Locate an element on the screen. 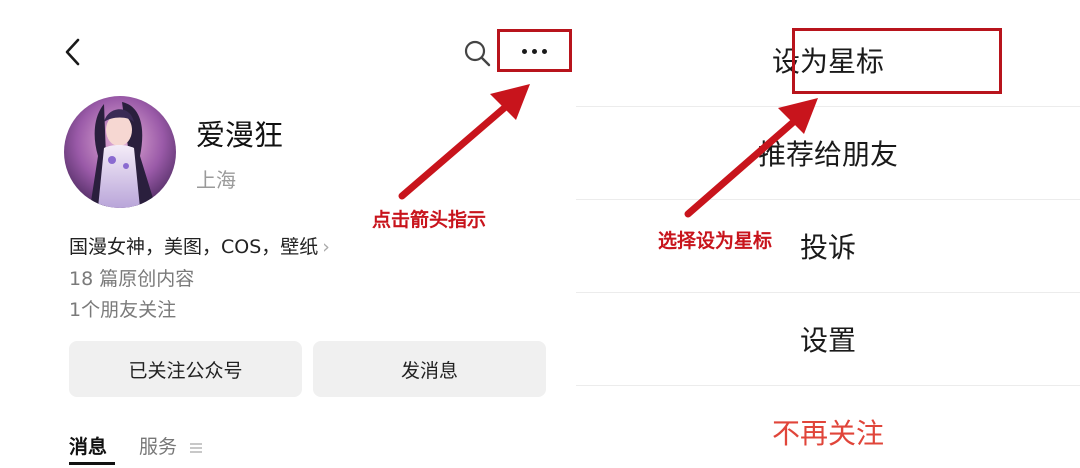 This screenshot has height=468, width=1080. more-button-highlight-box is located at coordinates (534, 50).